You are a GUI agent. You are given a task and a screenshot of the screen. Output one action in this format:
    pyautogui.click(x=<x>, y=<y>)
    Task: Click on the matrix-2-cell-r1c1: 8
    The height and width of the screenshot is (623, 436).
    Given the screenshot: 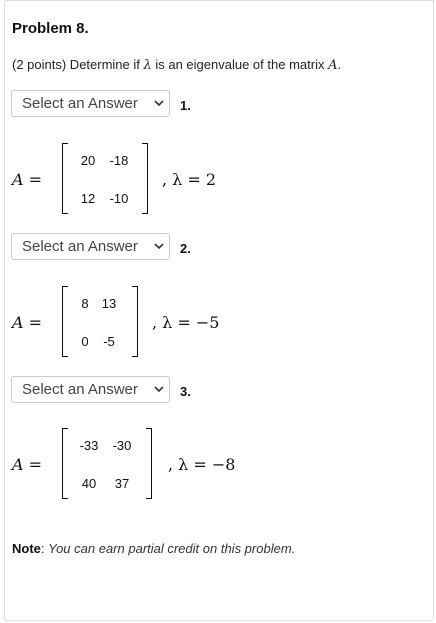 What is the action you would take?
    pyautogui.click(x=85, y=303)
    